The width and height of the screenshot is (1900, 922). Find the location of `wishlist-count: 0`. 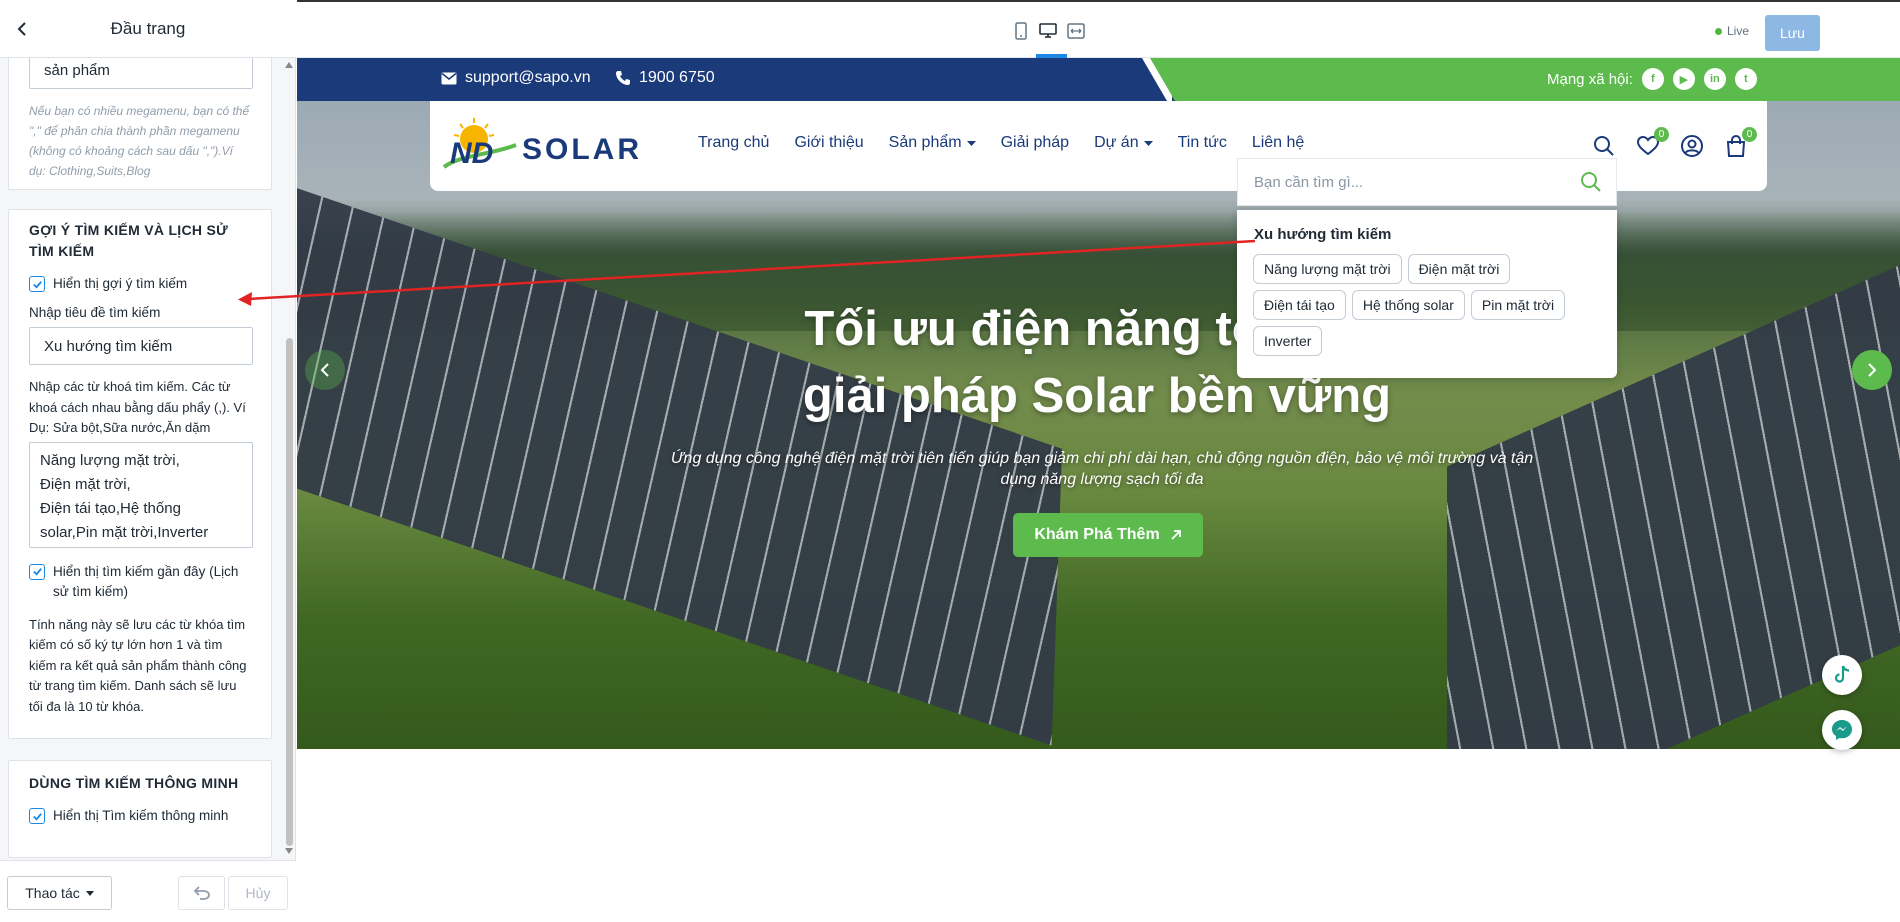

wishlist-count: 0 is located at coordinates (1661, 134).